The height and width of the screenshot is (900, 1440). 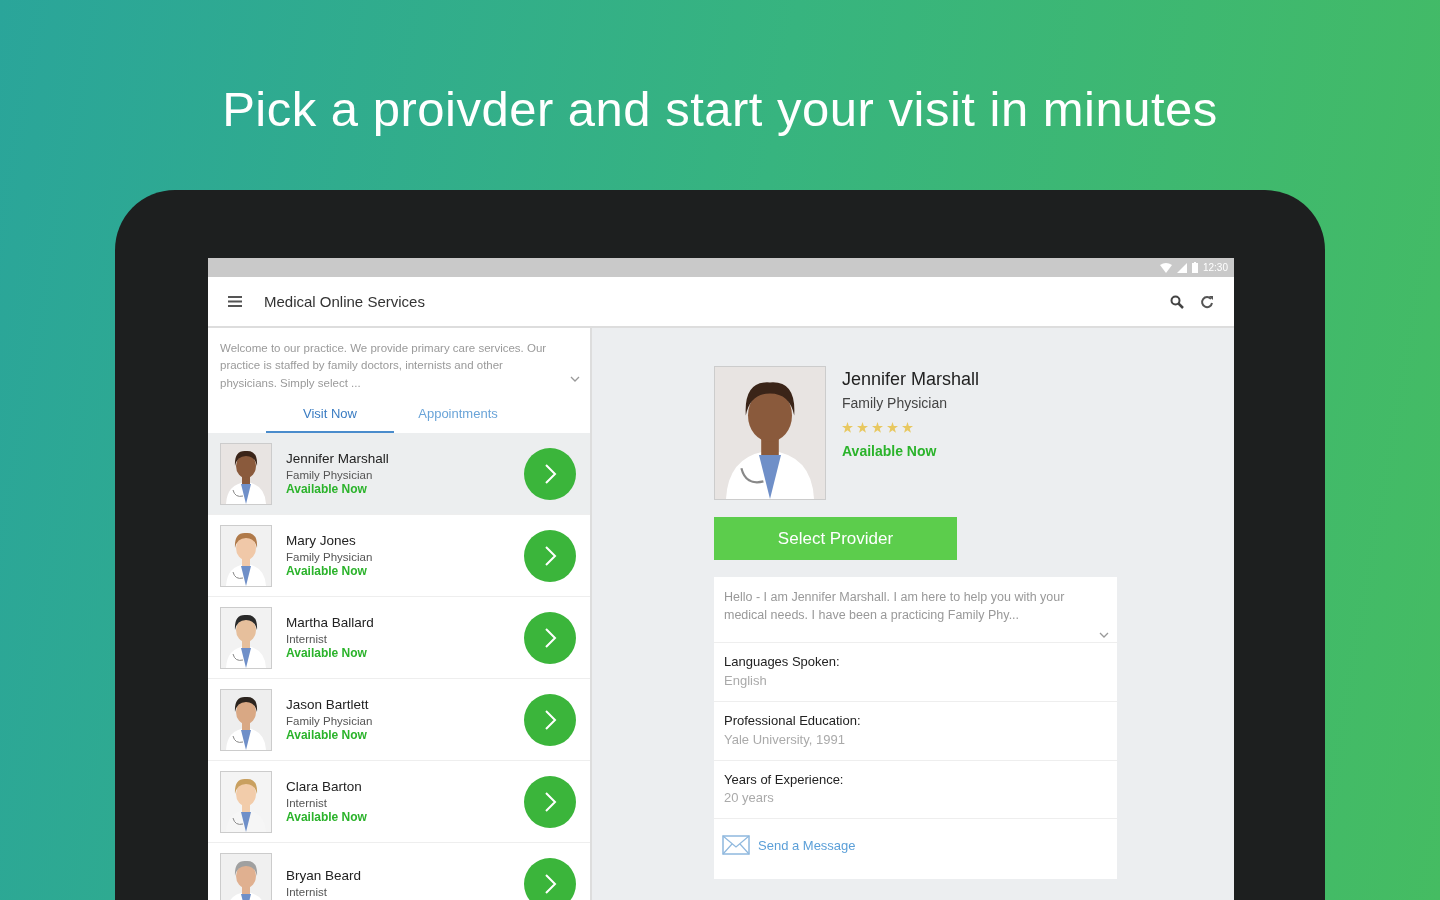 I want to click on battery-icon, so click(x=1194, y=268).